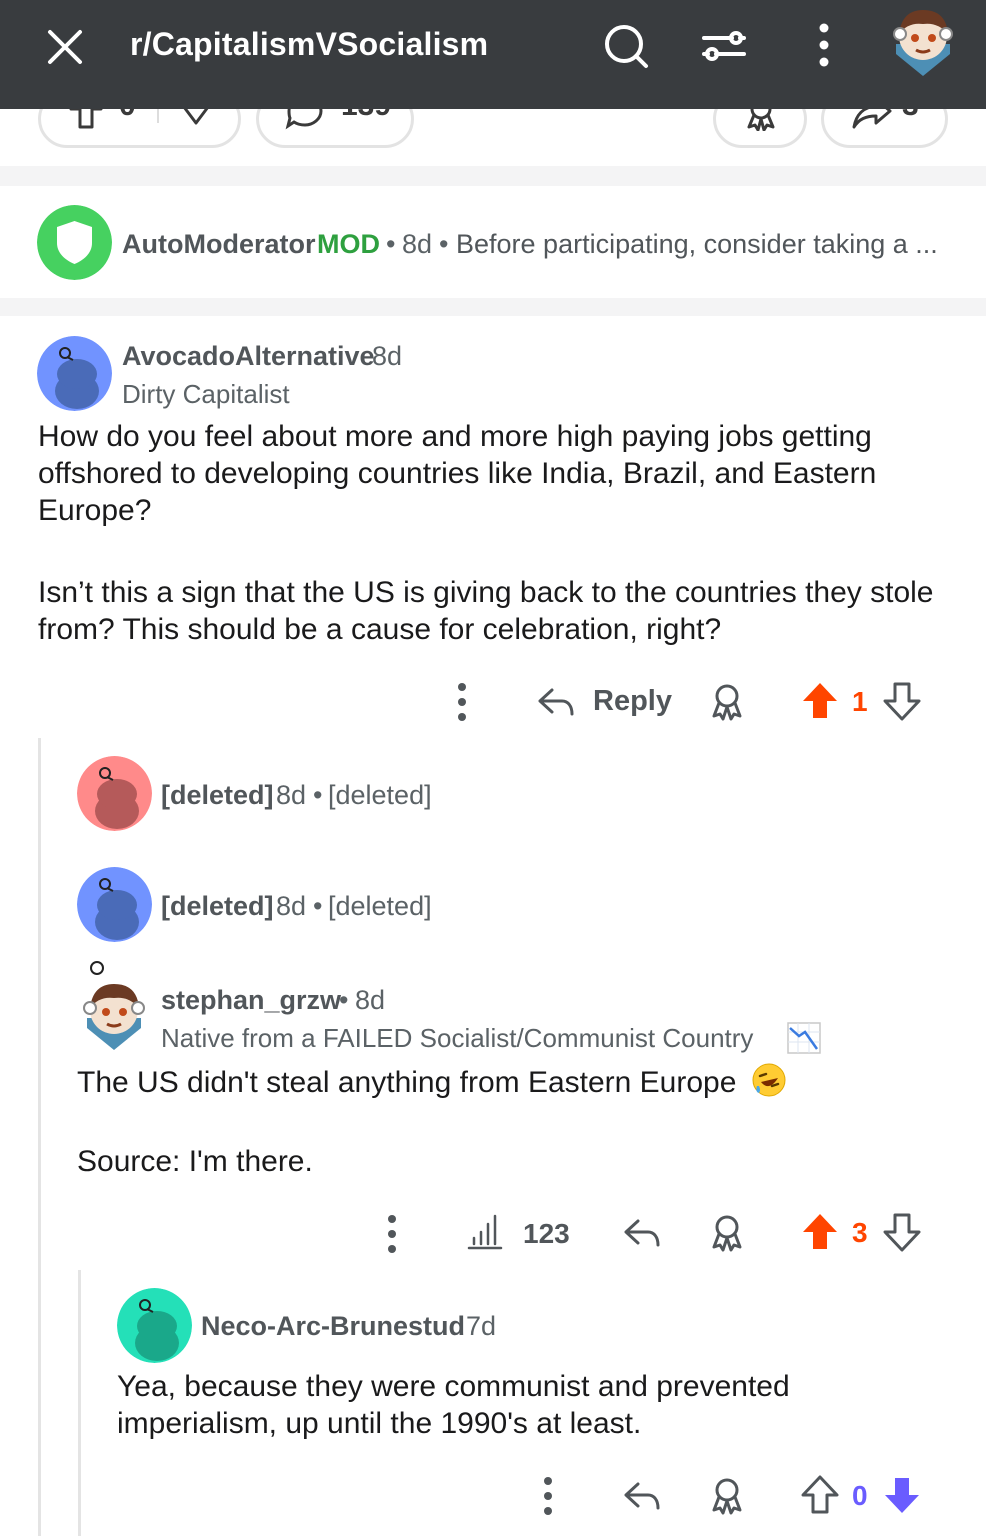  What do you see at coordinates (348, 244) in the screenshot?
I see `mod-badge: MOD` at bounding box center [348, 244].